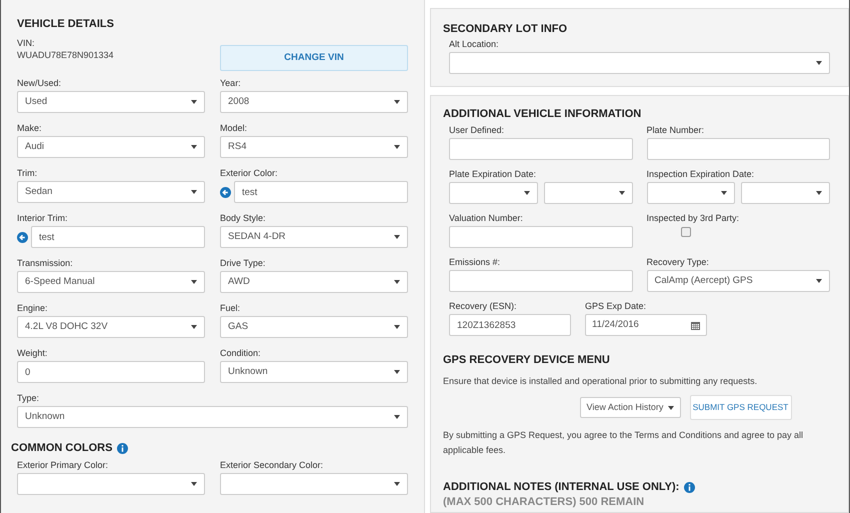 The height and width of the screenshot is (513, 850). I want to click on dropdown: RS4, so click(314, 147).